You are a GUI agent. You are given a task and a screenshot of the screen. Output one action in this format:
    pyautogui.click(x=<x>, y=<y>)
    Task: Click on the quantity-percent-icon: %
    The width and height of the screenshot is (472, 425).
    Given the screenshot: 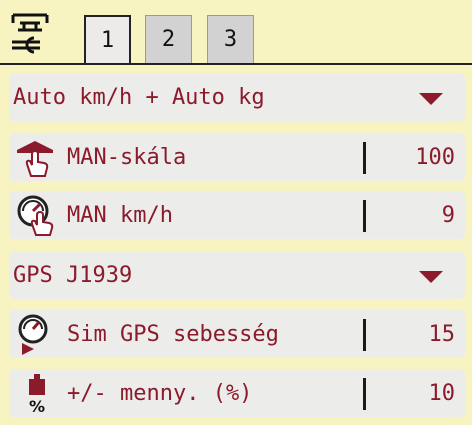 What is the action you would take?
    pyautogui.click(x=37, y=394)
    